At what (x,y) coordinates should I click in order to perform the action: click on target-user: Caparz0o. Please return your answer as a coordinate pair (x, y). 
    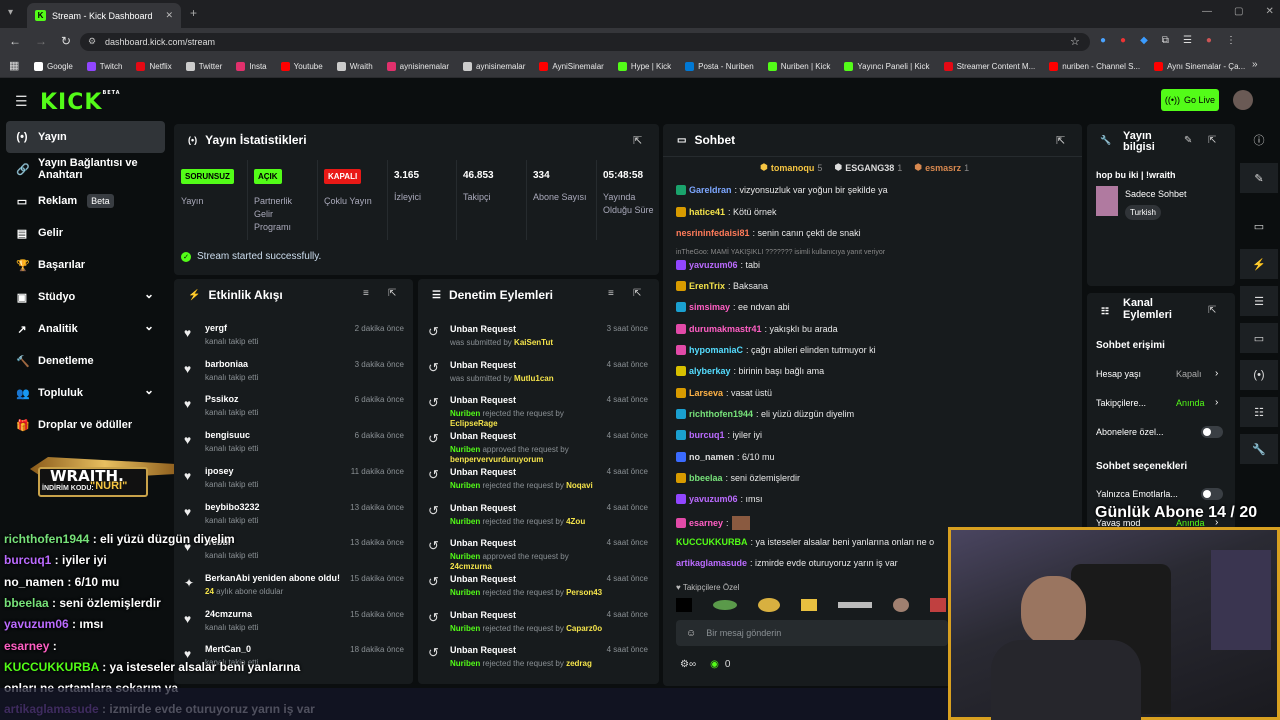
    Looking at the image, I should click on (584, 628).